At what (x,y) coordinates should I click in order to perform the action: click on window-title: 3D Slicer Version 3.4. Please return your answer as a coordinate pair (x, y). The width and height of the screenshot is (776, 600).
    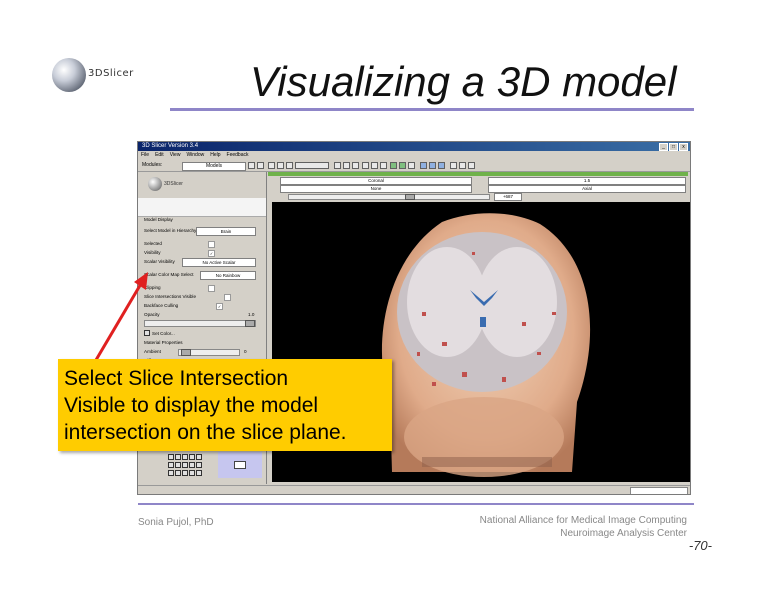
    Looking at the image, I should click on (170, 146).